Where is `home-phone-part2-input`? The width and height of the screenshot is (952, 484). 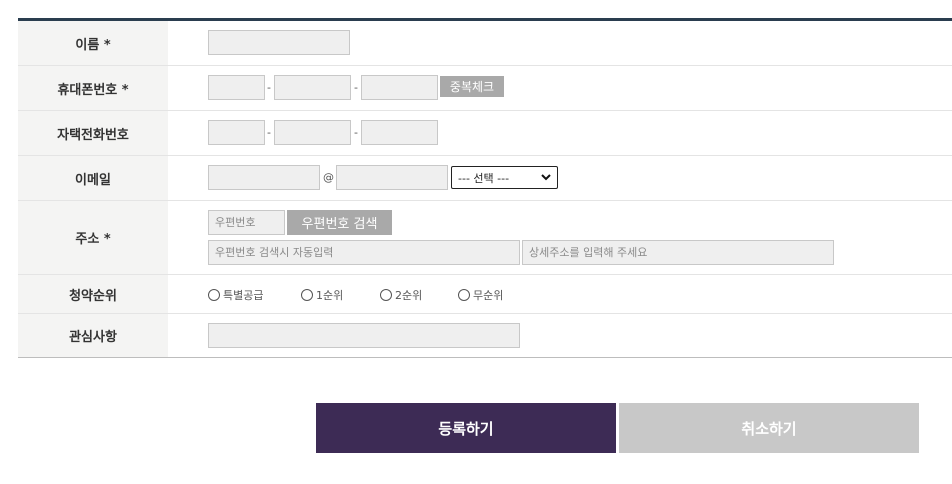
home-phone-part2-input is located at coordinates (312, 132).